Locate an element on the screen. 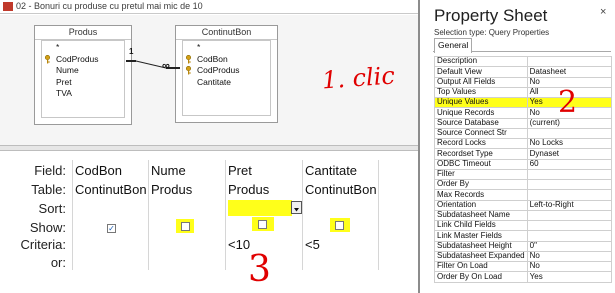  property-name: ODBC Timeout is located at coordinates (481, 164).